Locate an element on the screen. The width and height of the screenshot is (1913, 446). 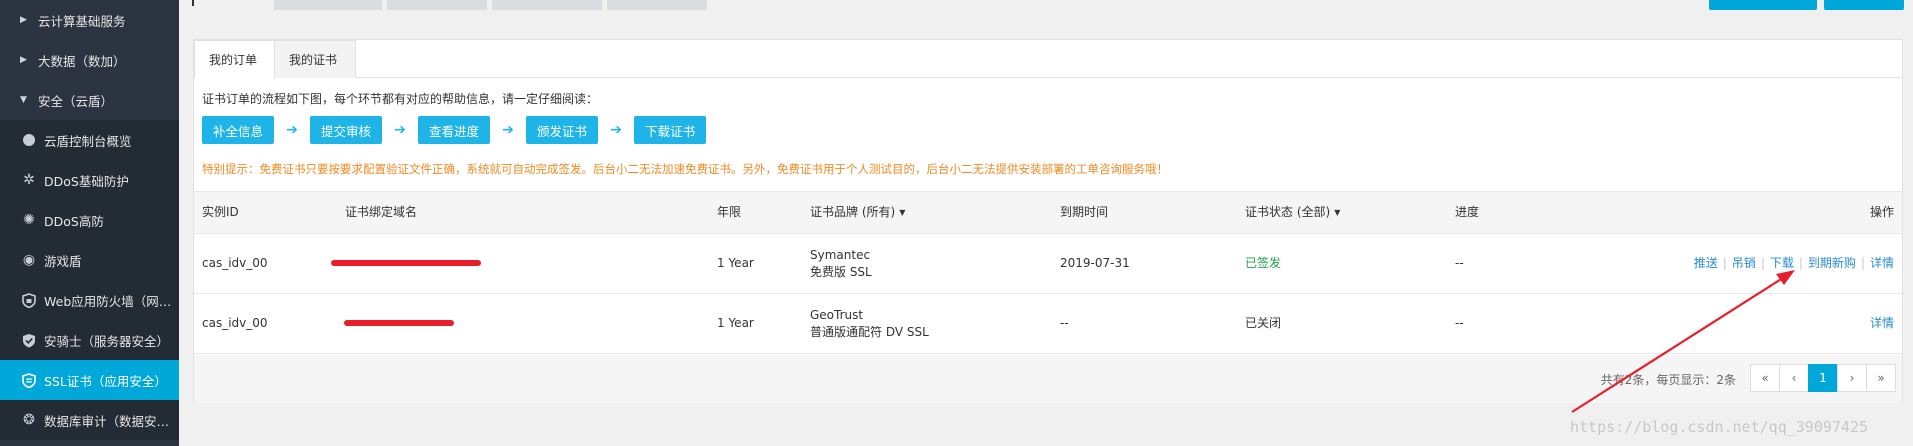
revoke-link: 吊销 is located at coordinates (1744, 263).